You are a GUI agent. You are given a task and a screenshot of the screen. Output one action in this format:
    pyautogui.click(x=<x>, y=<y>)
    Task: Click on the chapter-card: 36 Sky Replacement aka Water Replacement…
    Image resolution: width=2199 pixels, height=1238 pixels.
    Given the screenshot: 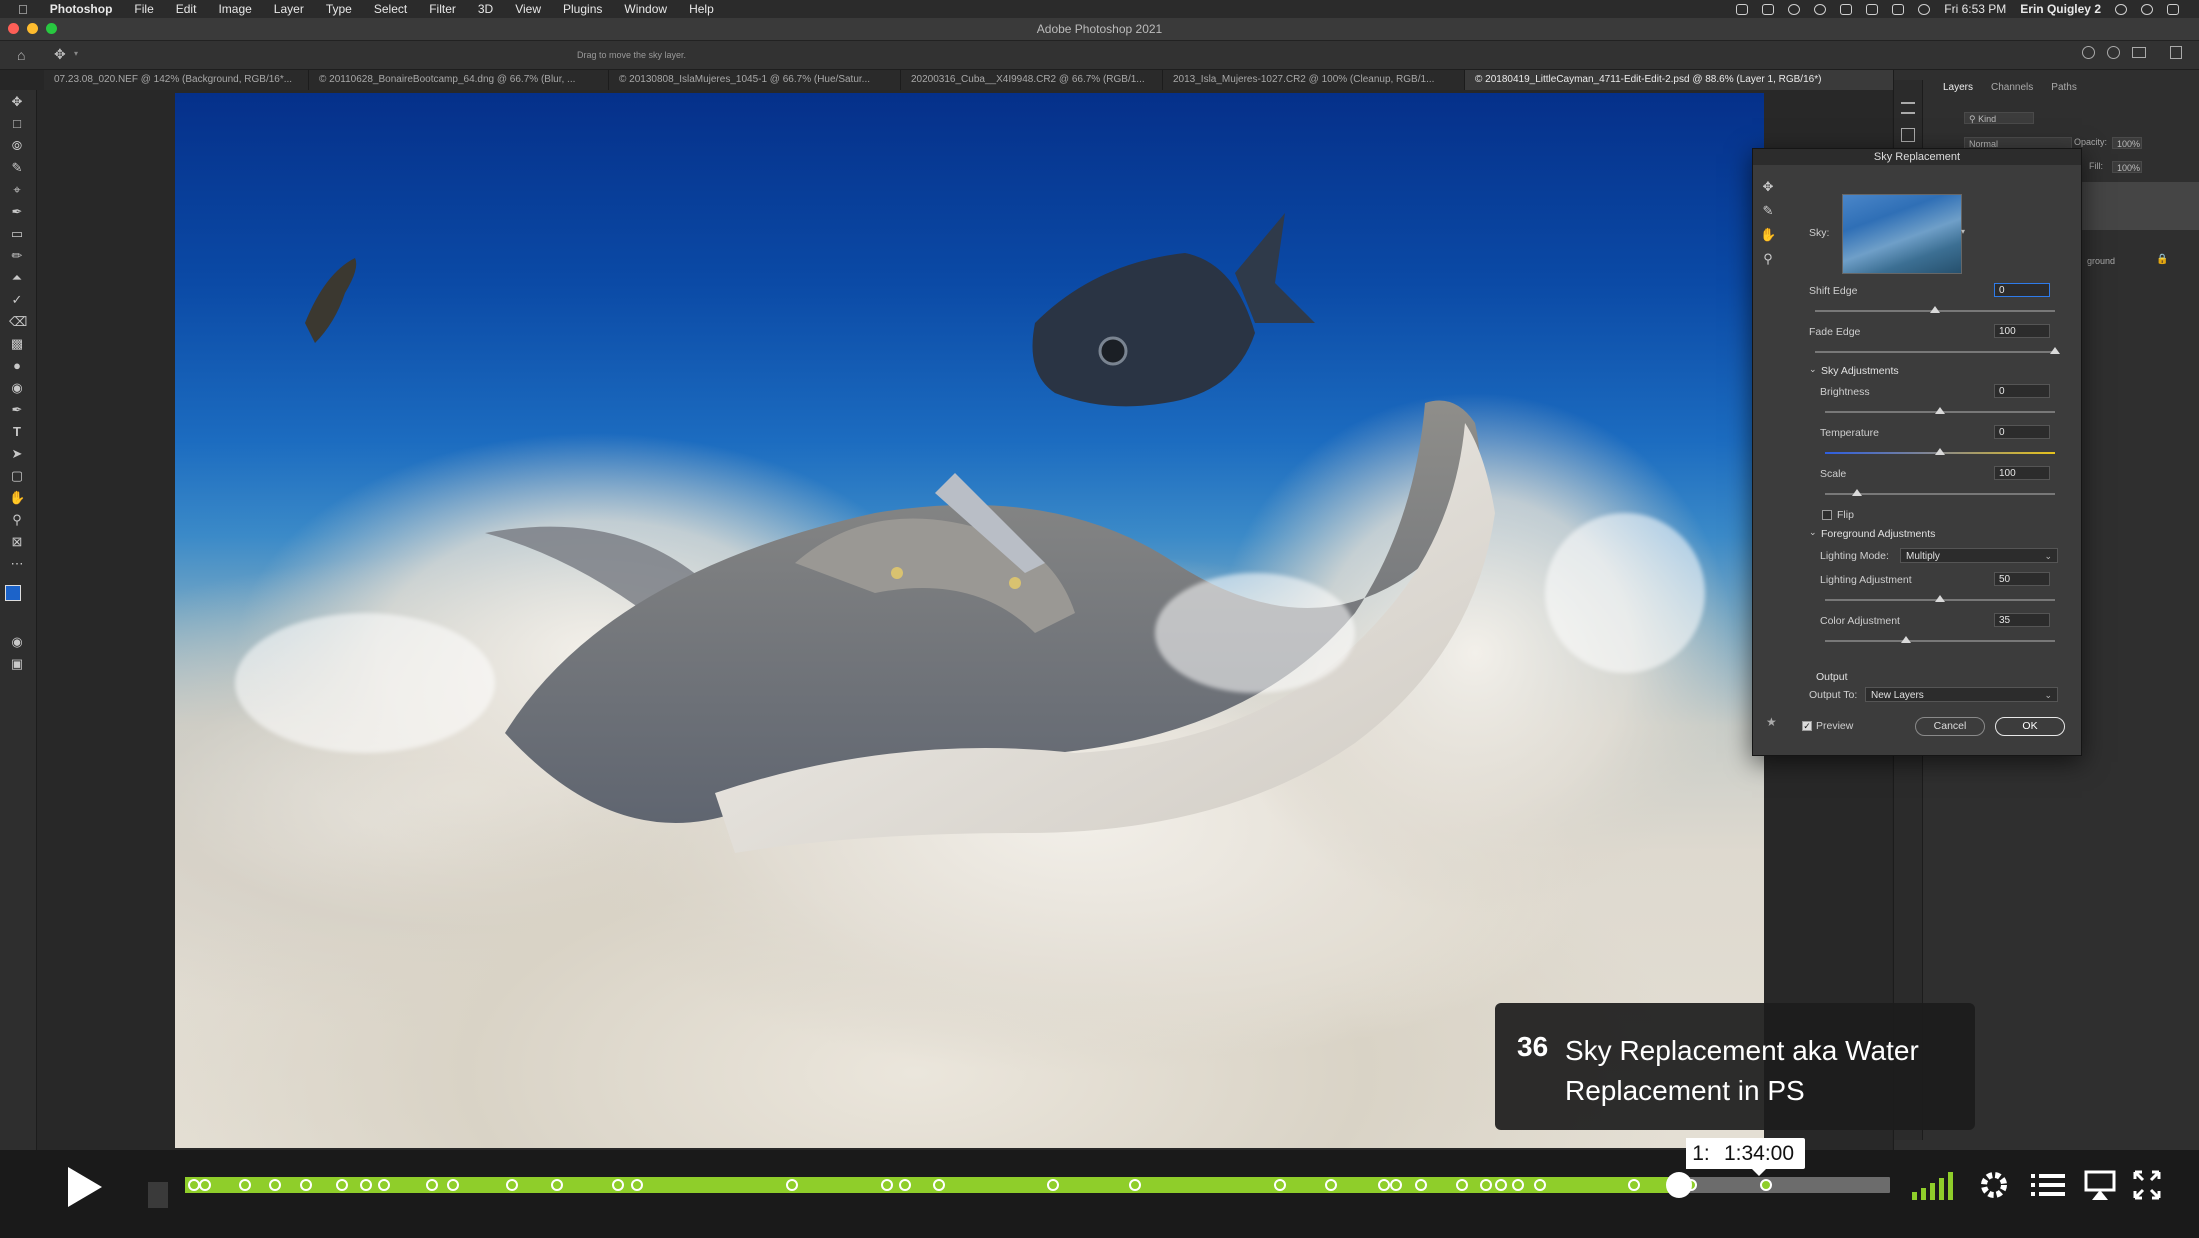 What is the action you would take?
    pyautogui.click(x=1735, y=1066)
    